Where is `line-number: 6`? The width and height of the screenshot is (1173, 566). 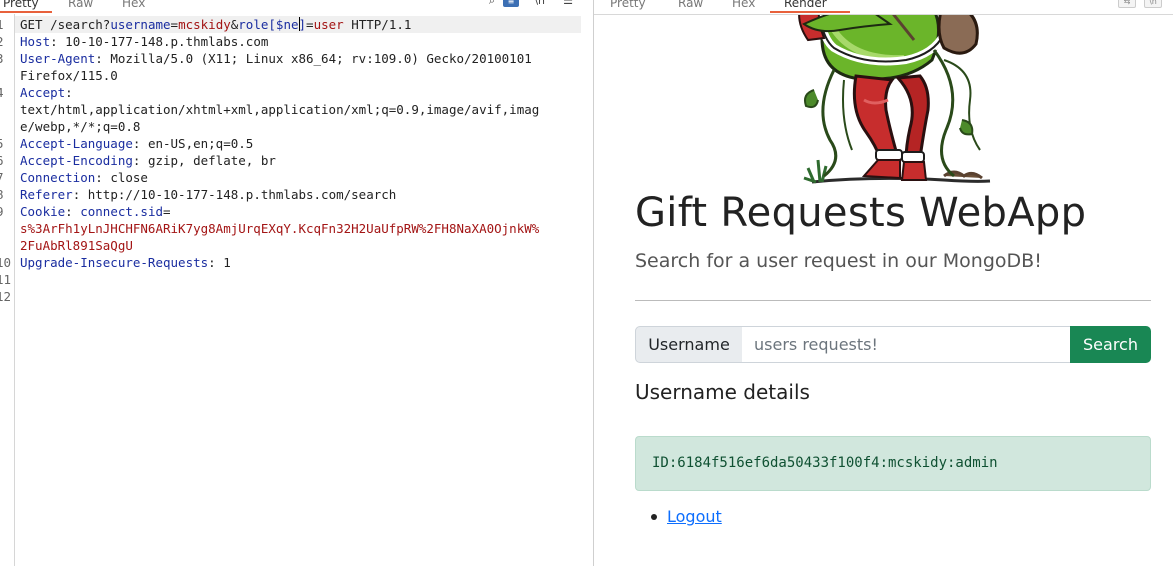 line-number: 6 is located at coordinates (2, 160).